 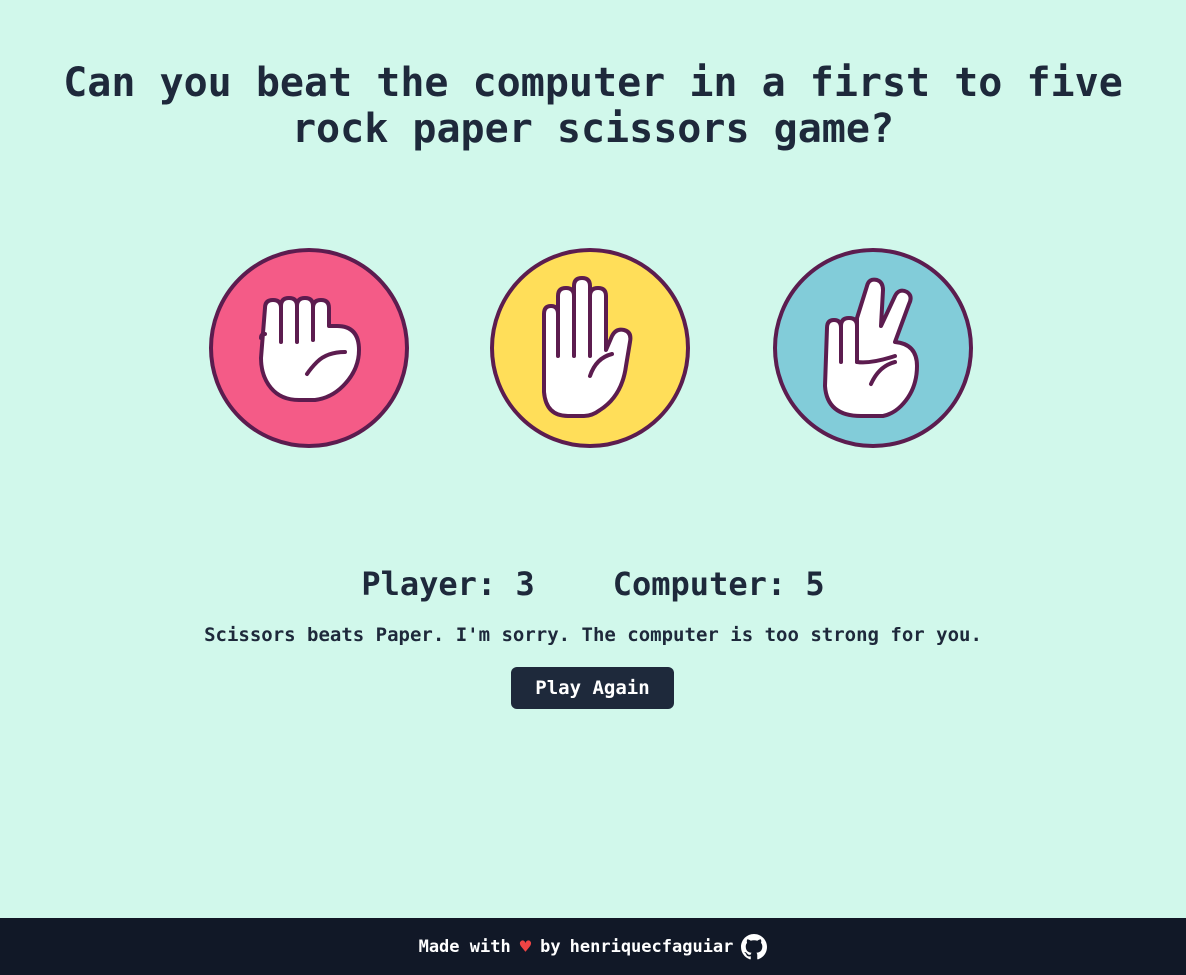 What do you see at coordinates (592, 688) in the screenshot?
I see `play-again-button: Play Again` at bounding box center [592, 688].